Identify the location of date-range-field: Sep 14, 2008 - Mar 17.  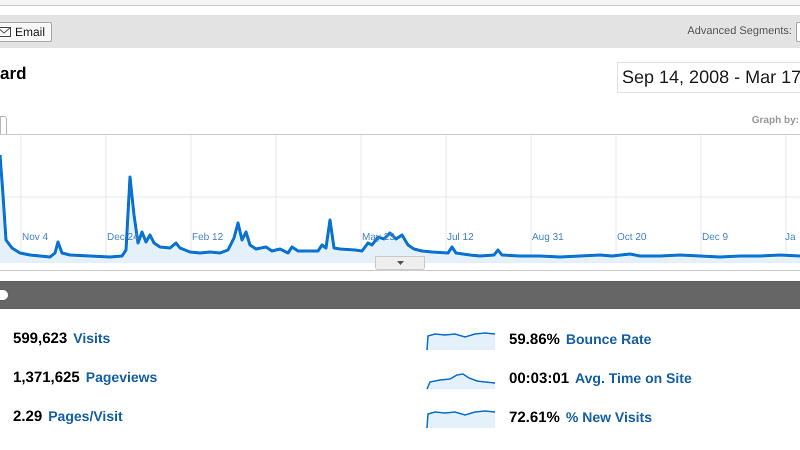
(708, 77).